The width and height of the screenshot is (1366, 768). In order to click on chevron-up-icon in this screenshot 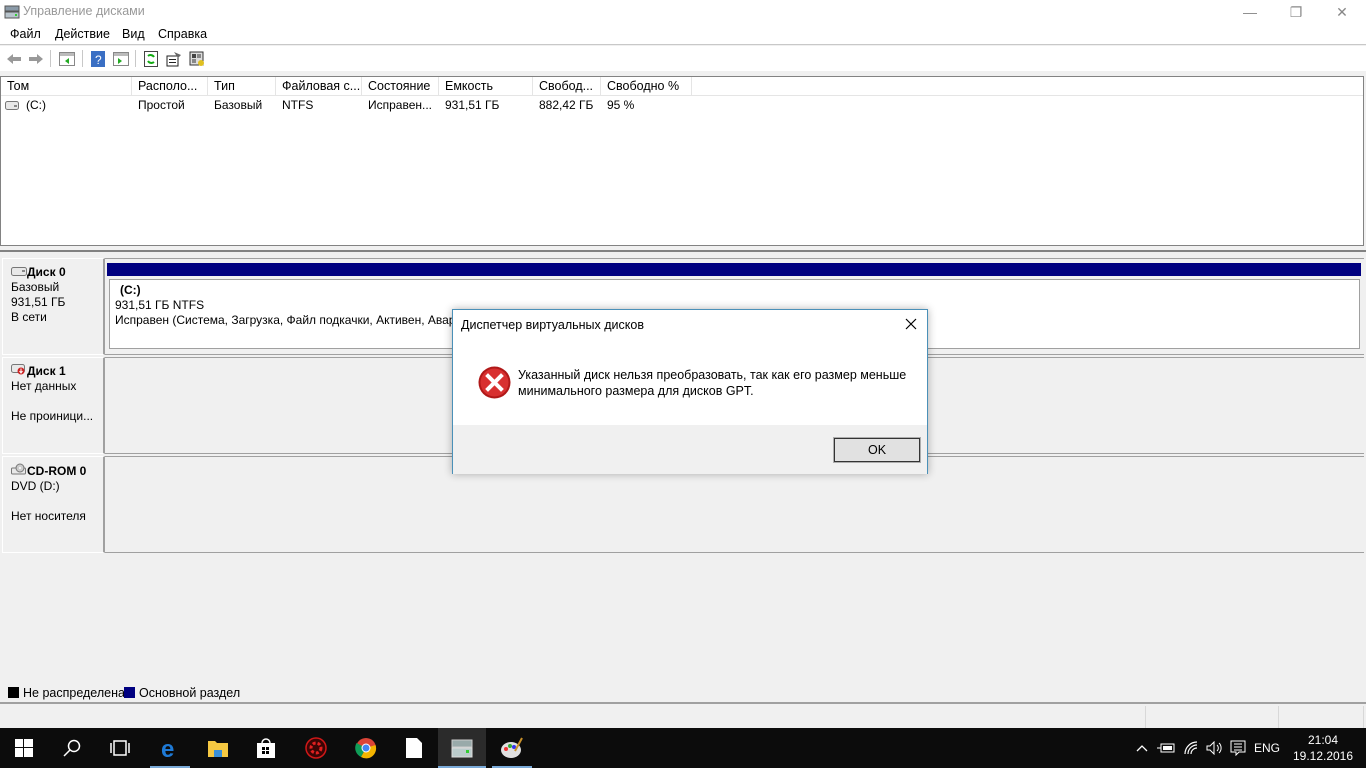, I will do `click(1142, 748)`.